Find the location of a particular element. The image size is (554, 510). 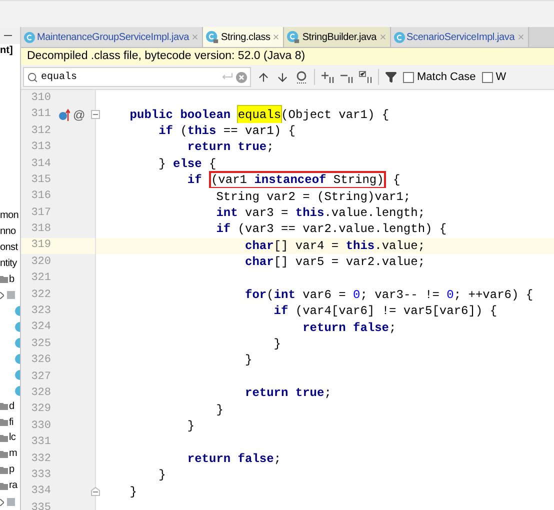

line-number: 326 is located at coordinates (40, 360).